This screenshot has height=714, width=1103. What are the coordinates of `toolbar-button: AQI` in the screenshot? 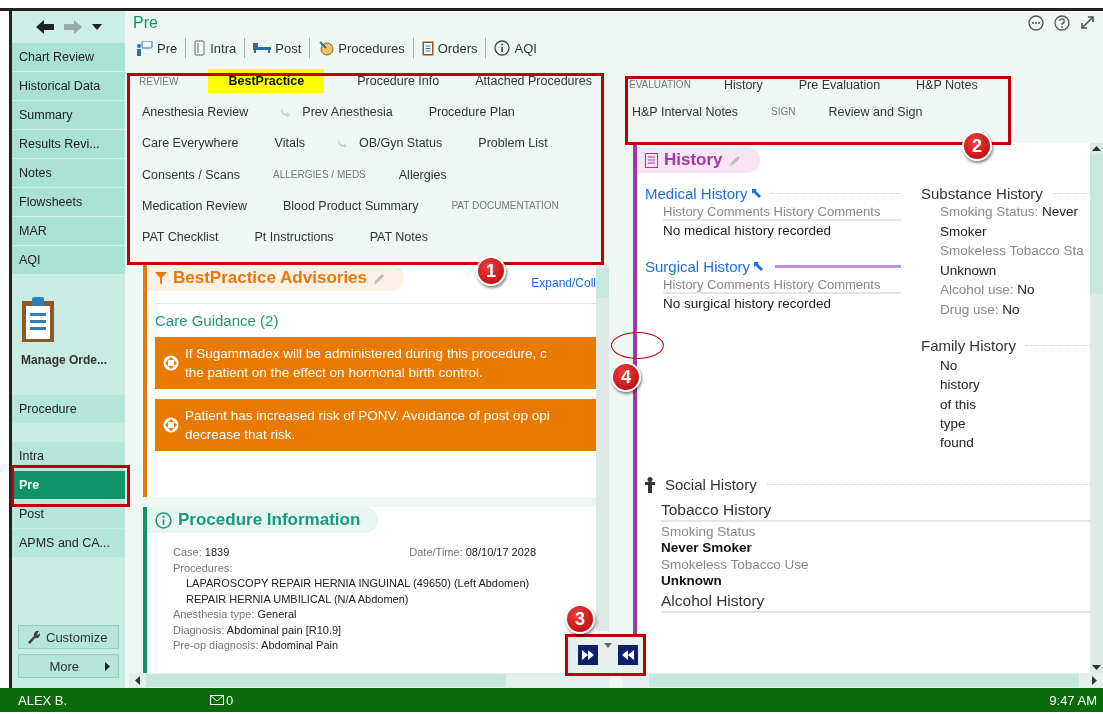 It's located at (515, 48).